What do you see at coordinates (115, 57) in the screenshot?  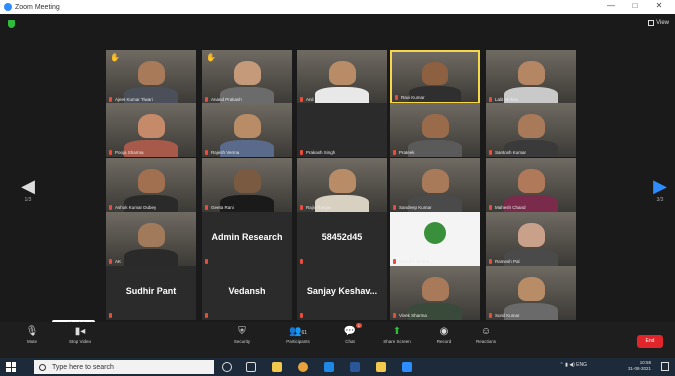 I see `raised-hand-icon: ✋` at bounding box center [115, 57].